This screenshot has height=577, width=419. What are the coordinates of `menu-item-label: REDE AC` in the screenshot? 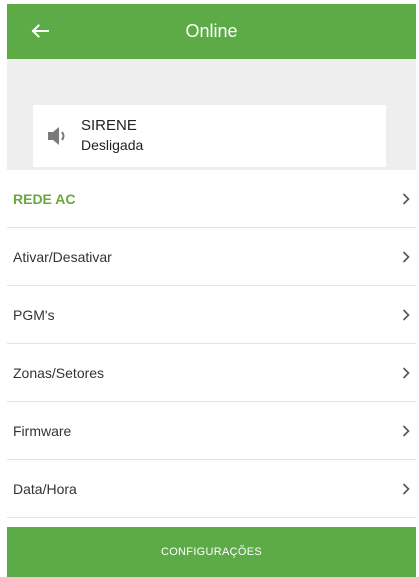 It's located at (44, 199).